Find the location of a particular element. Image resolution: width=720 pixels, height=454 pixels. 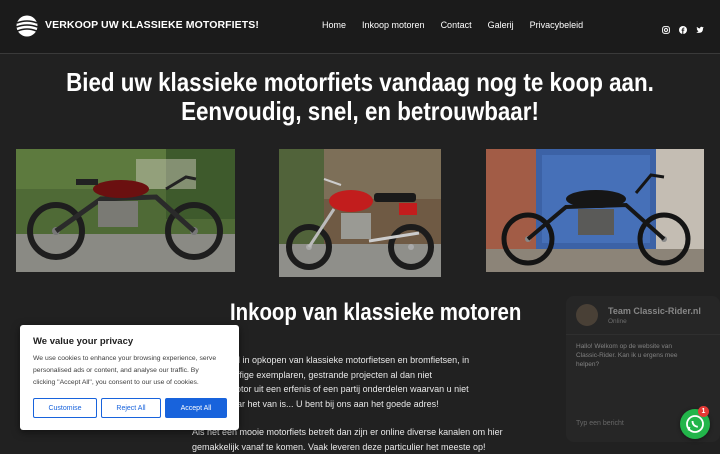

accept-all-button: Accept All is located at coordinates (196, 408).